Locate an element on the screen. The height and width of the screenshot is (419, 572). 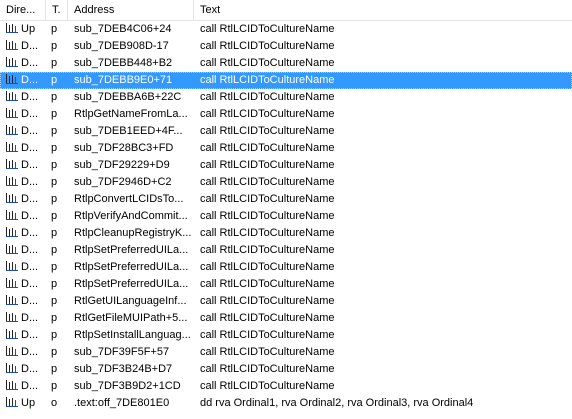
direction-cell: Up is located at coordinates (23, 29).